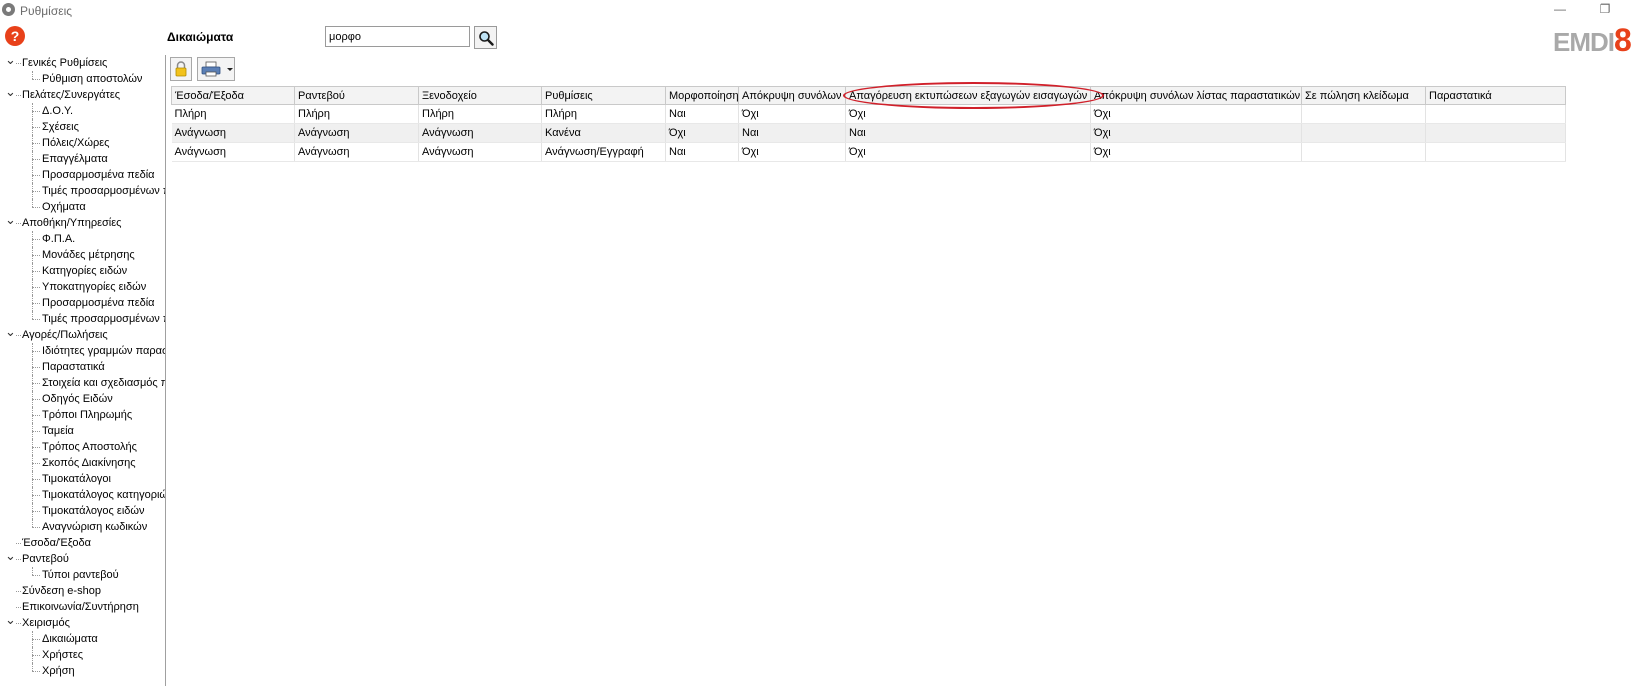  What do you see at coordinates (603, 95) in the screenshot?
I see `column-header: Ρυθμίσεις` at bounding box center [603, 95].